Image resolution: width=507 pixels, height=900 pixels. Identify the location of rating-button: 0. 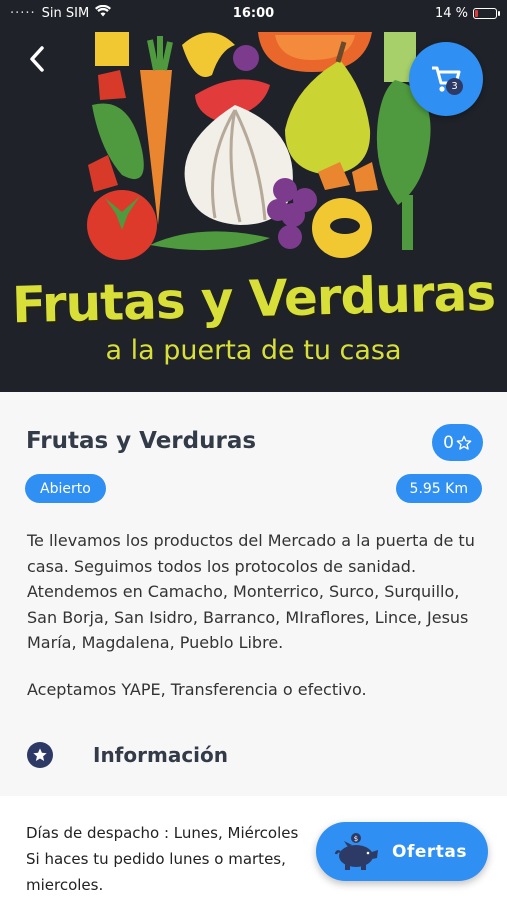
(457, 442).